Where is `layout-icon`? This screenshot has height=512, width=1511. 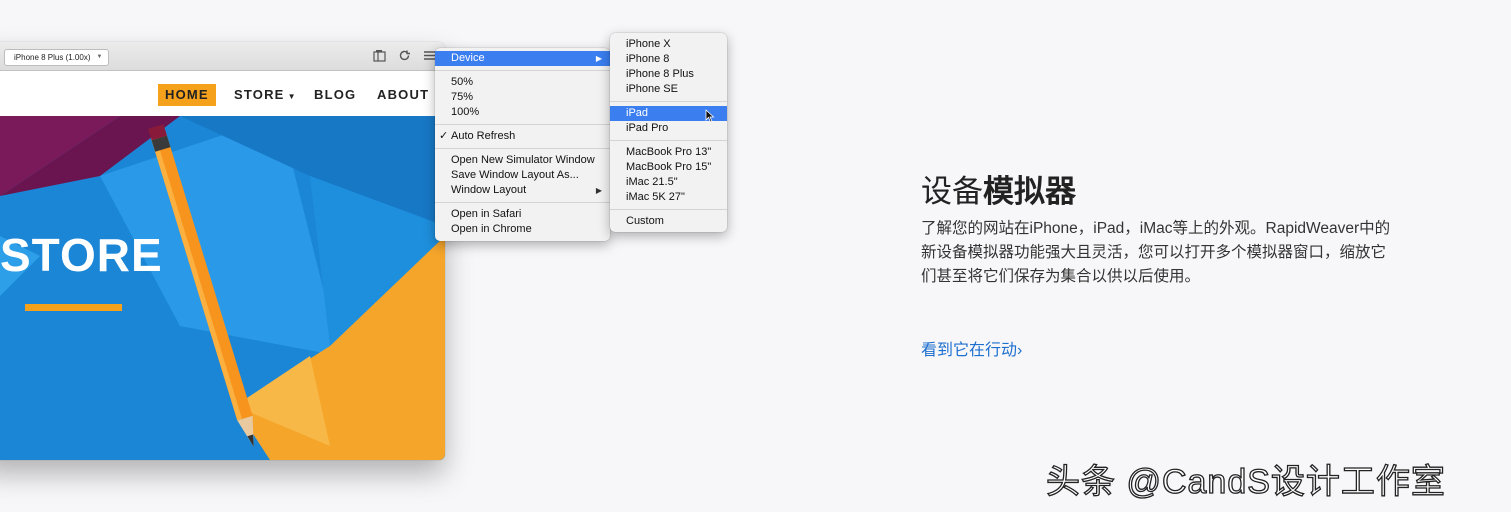 layout-icon is located at coordinates (379, 56).